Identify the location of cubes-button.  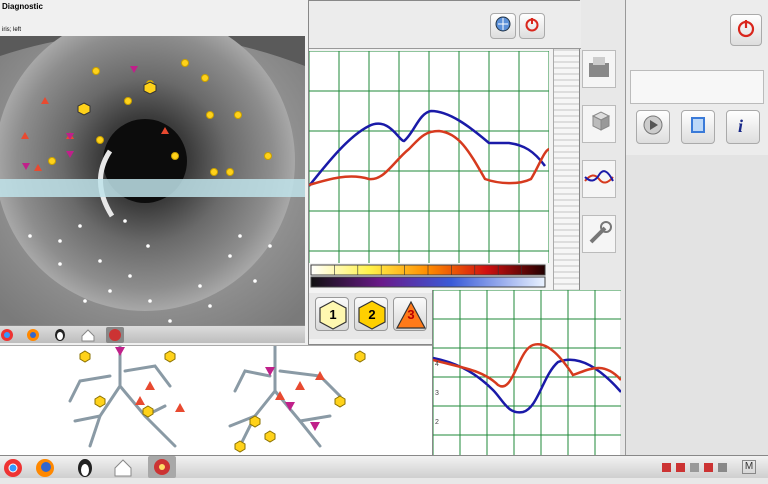
(599, 124).